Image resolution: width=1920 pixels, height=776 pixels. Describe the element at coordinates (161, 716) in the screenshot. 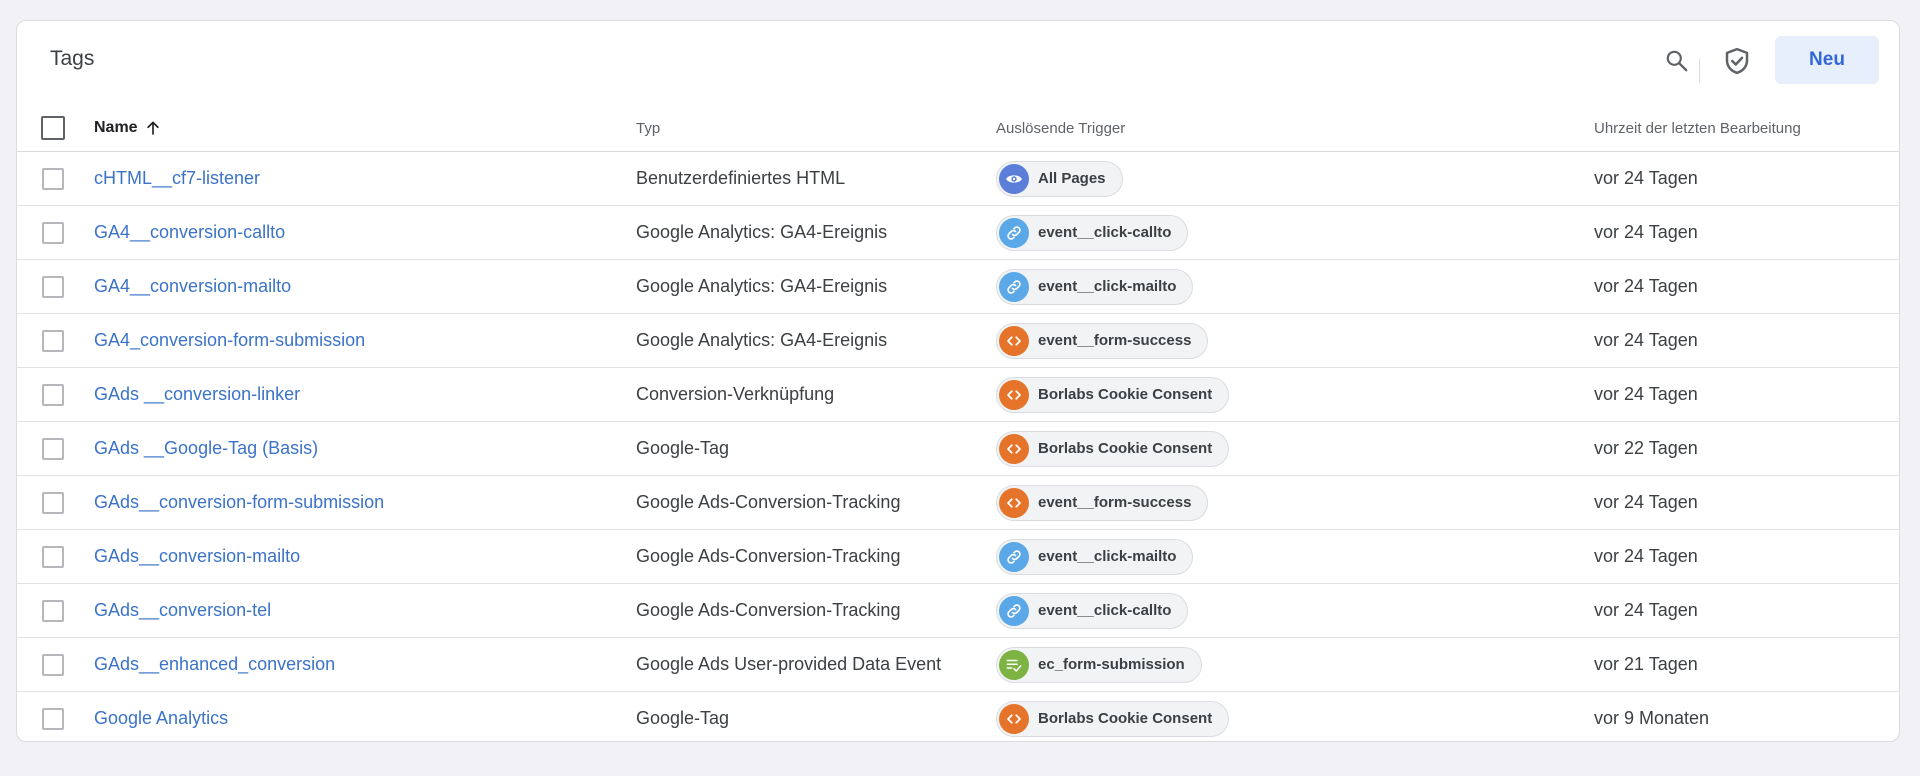

I see `tag-name-link: Google Analytics` at that location.